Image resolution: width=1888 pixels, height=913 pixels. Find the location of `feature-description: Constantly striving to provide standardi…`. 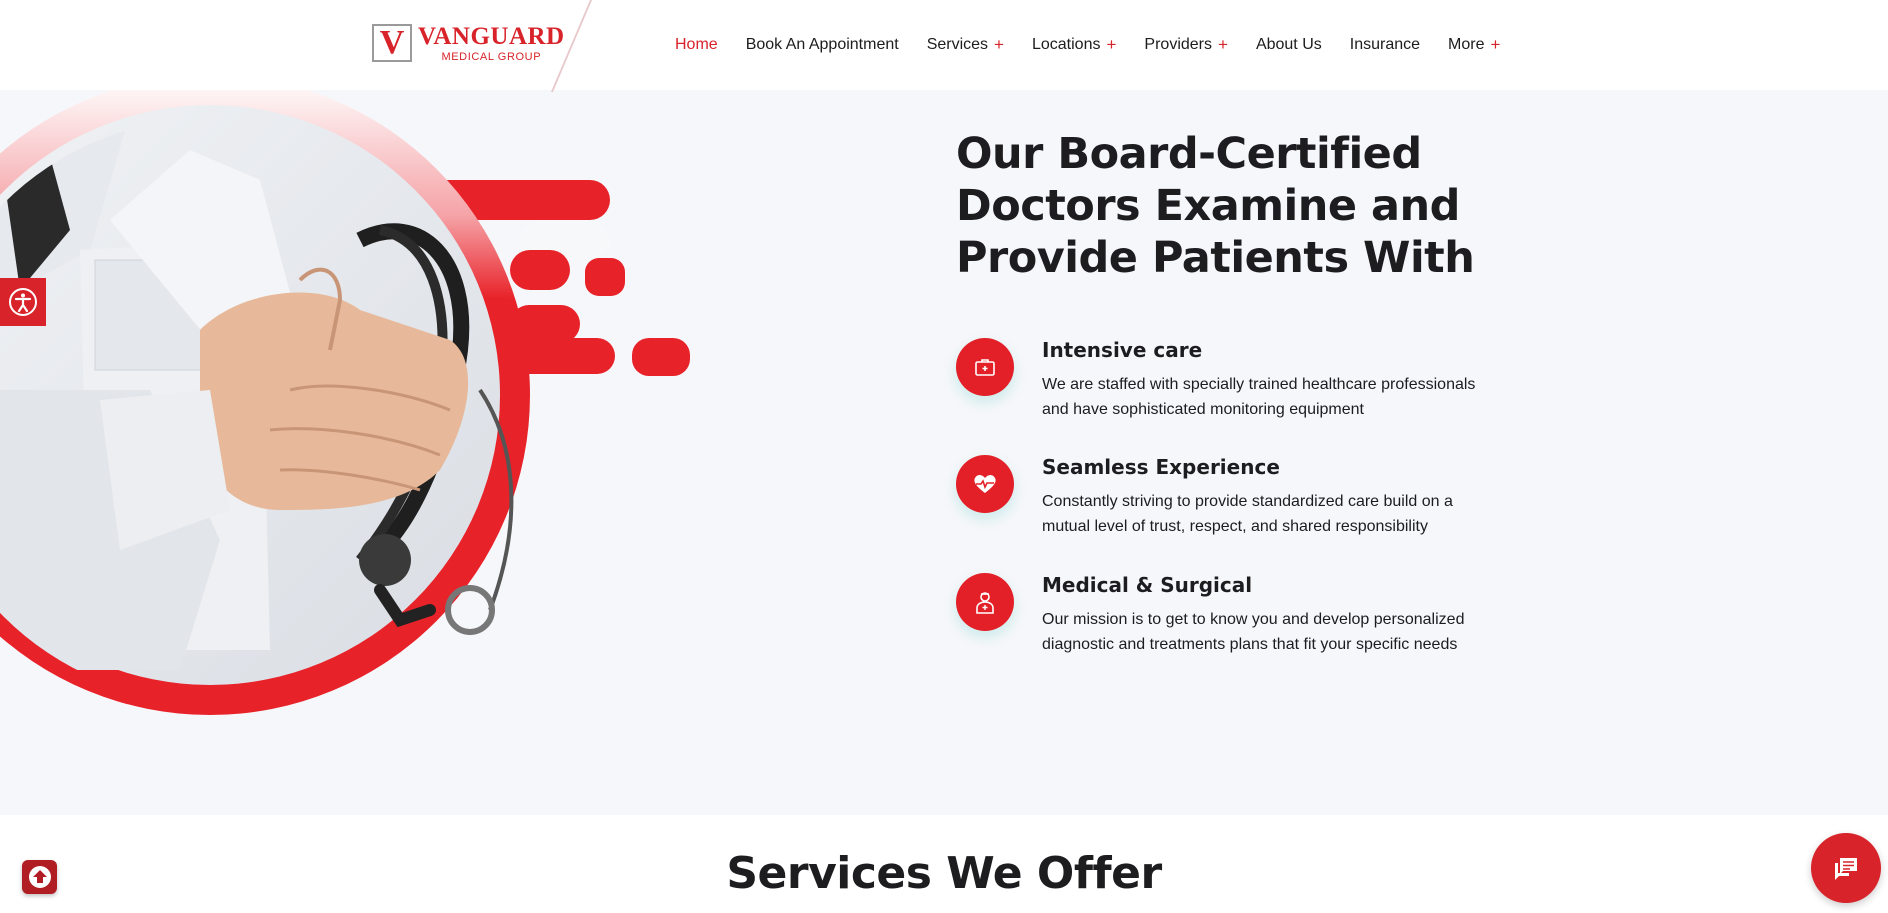

feature-description: Constantly striving to provide standardi… is located at coordinates (1247, 514).